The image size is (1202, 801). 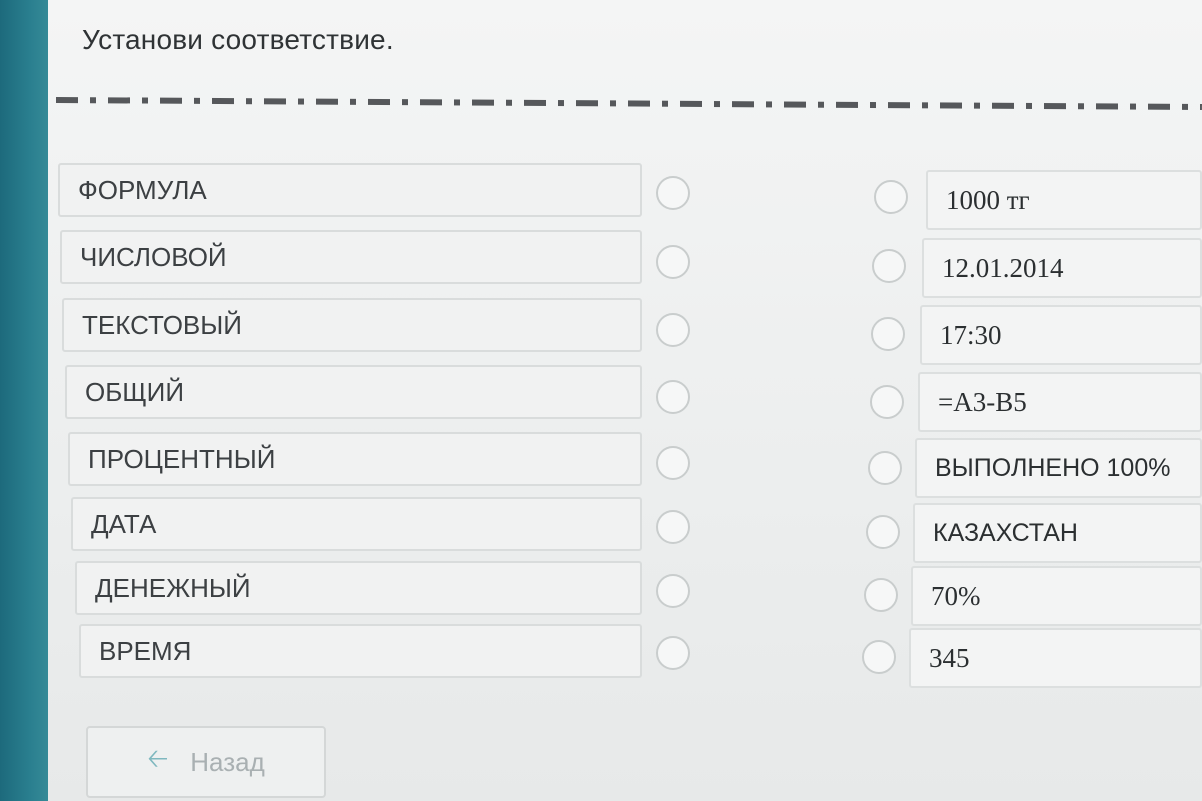 I want to click on left-item-label: ЧИСЛОВОЙ, so click(x=153, y=256).